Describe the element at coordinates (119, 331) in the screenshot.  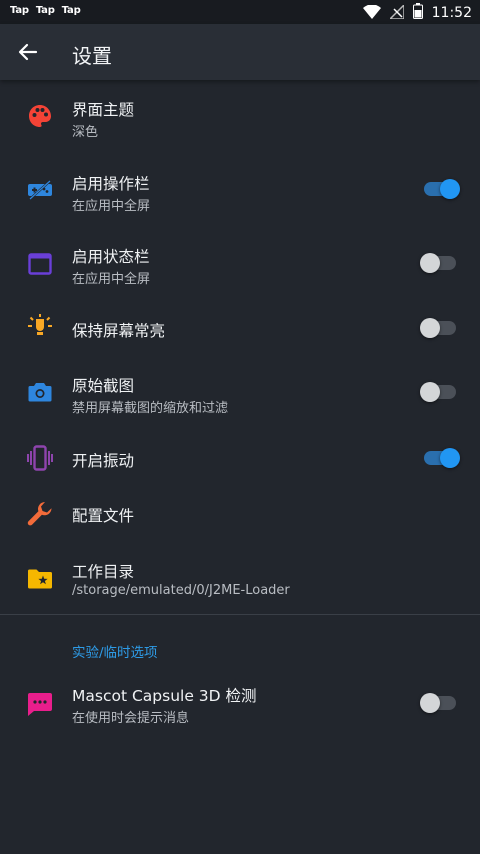
I see `setting-title: 保持屏幕常亮` at that location.